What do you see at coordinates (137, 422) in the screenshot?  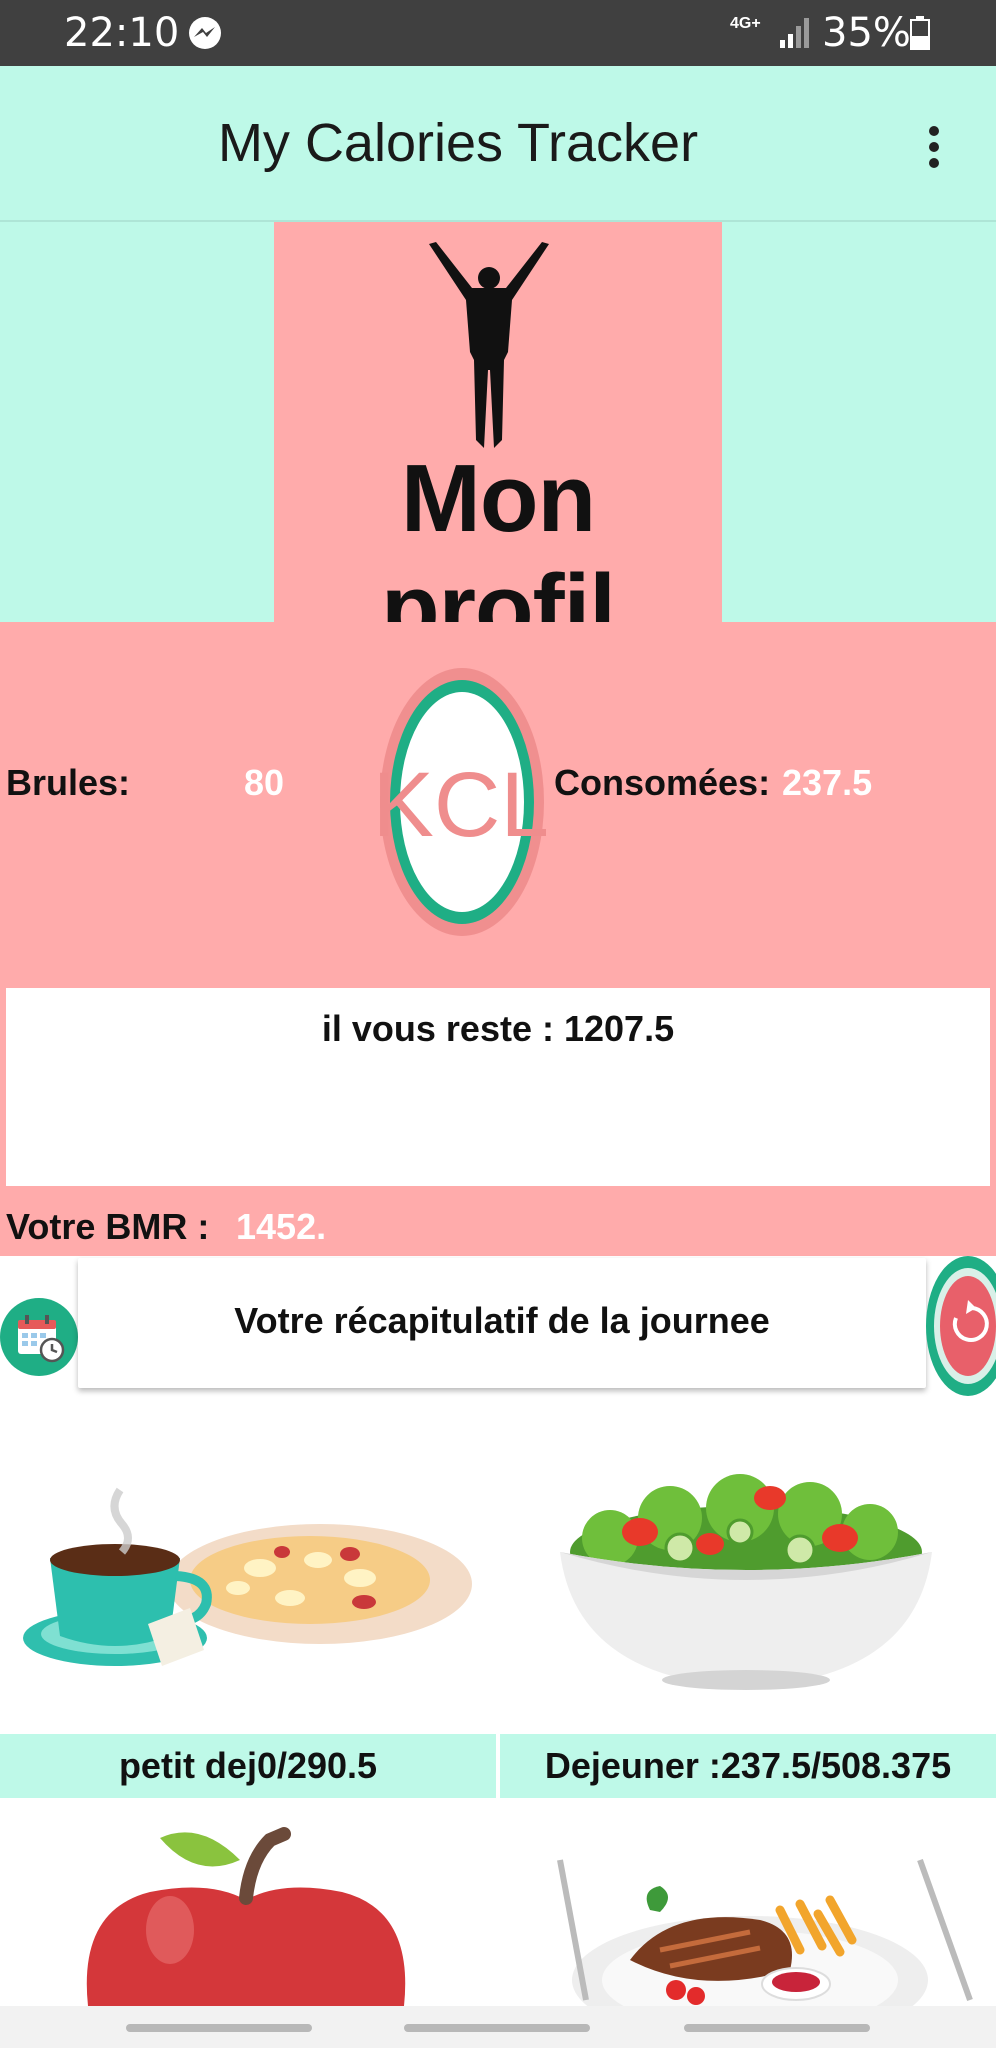 I see `left-mint-panel` at bounding box center [137, 422].